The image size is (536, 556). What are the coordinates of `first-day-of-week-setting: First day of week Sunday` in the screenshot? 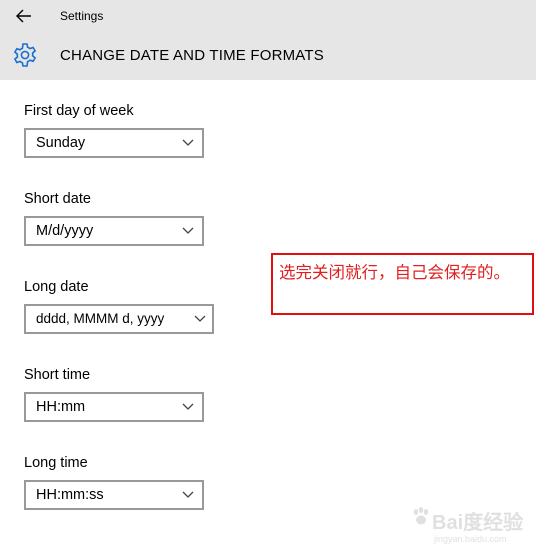 It's located at (114, 130).